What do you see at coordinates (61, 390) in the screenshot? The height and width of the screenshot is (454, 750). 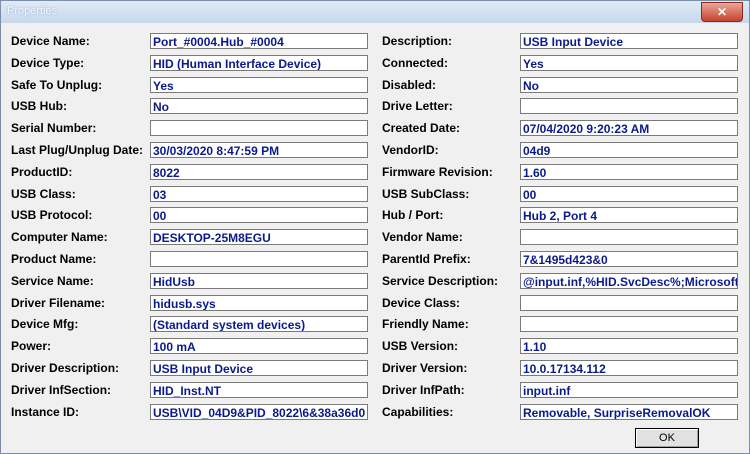 I see `left-field-label: Driver InfSection:` at bounding box center [61, 390].